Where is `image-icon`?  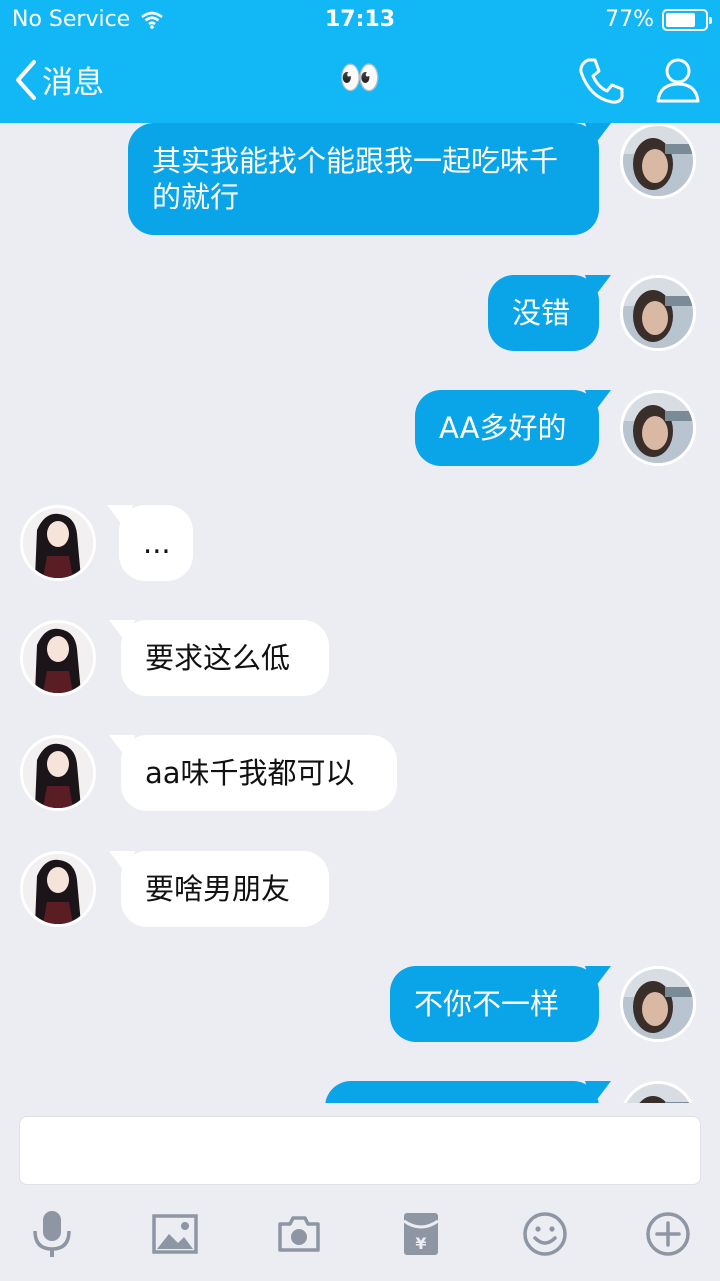
image-icon is located at coordinates (175, 1234).